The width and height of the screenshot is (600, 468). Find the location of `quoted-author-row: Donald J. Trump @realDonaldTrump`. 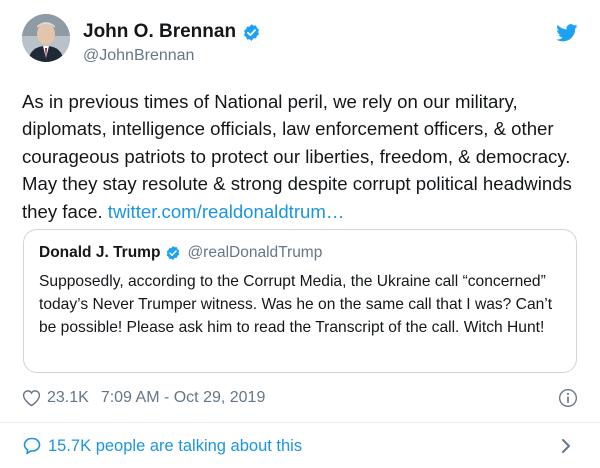

quoted-author-row: Donald J. Trump @realDonaldTrump is located at coordinates (180, 253).